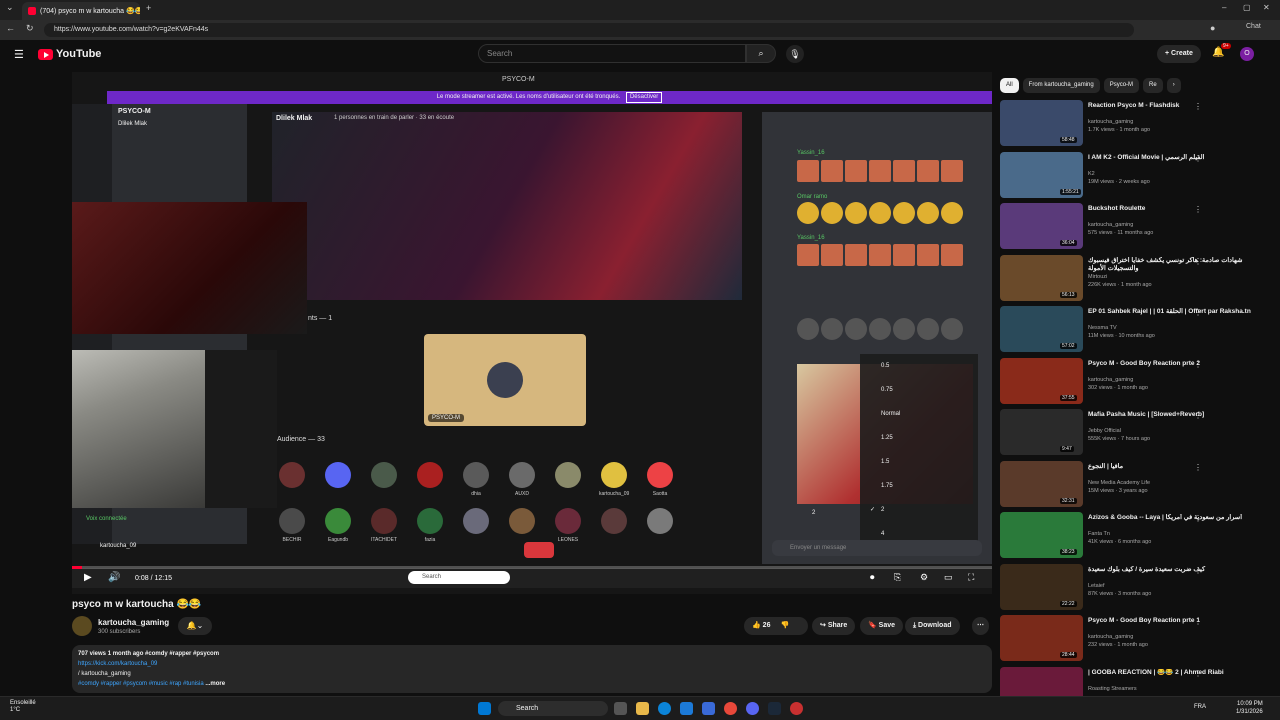  What do you see at coordinates (1173, 85) in the screenshot?
I see `chips-next-icon: ›` at bounding box center [1173, 85].